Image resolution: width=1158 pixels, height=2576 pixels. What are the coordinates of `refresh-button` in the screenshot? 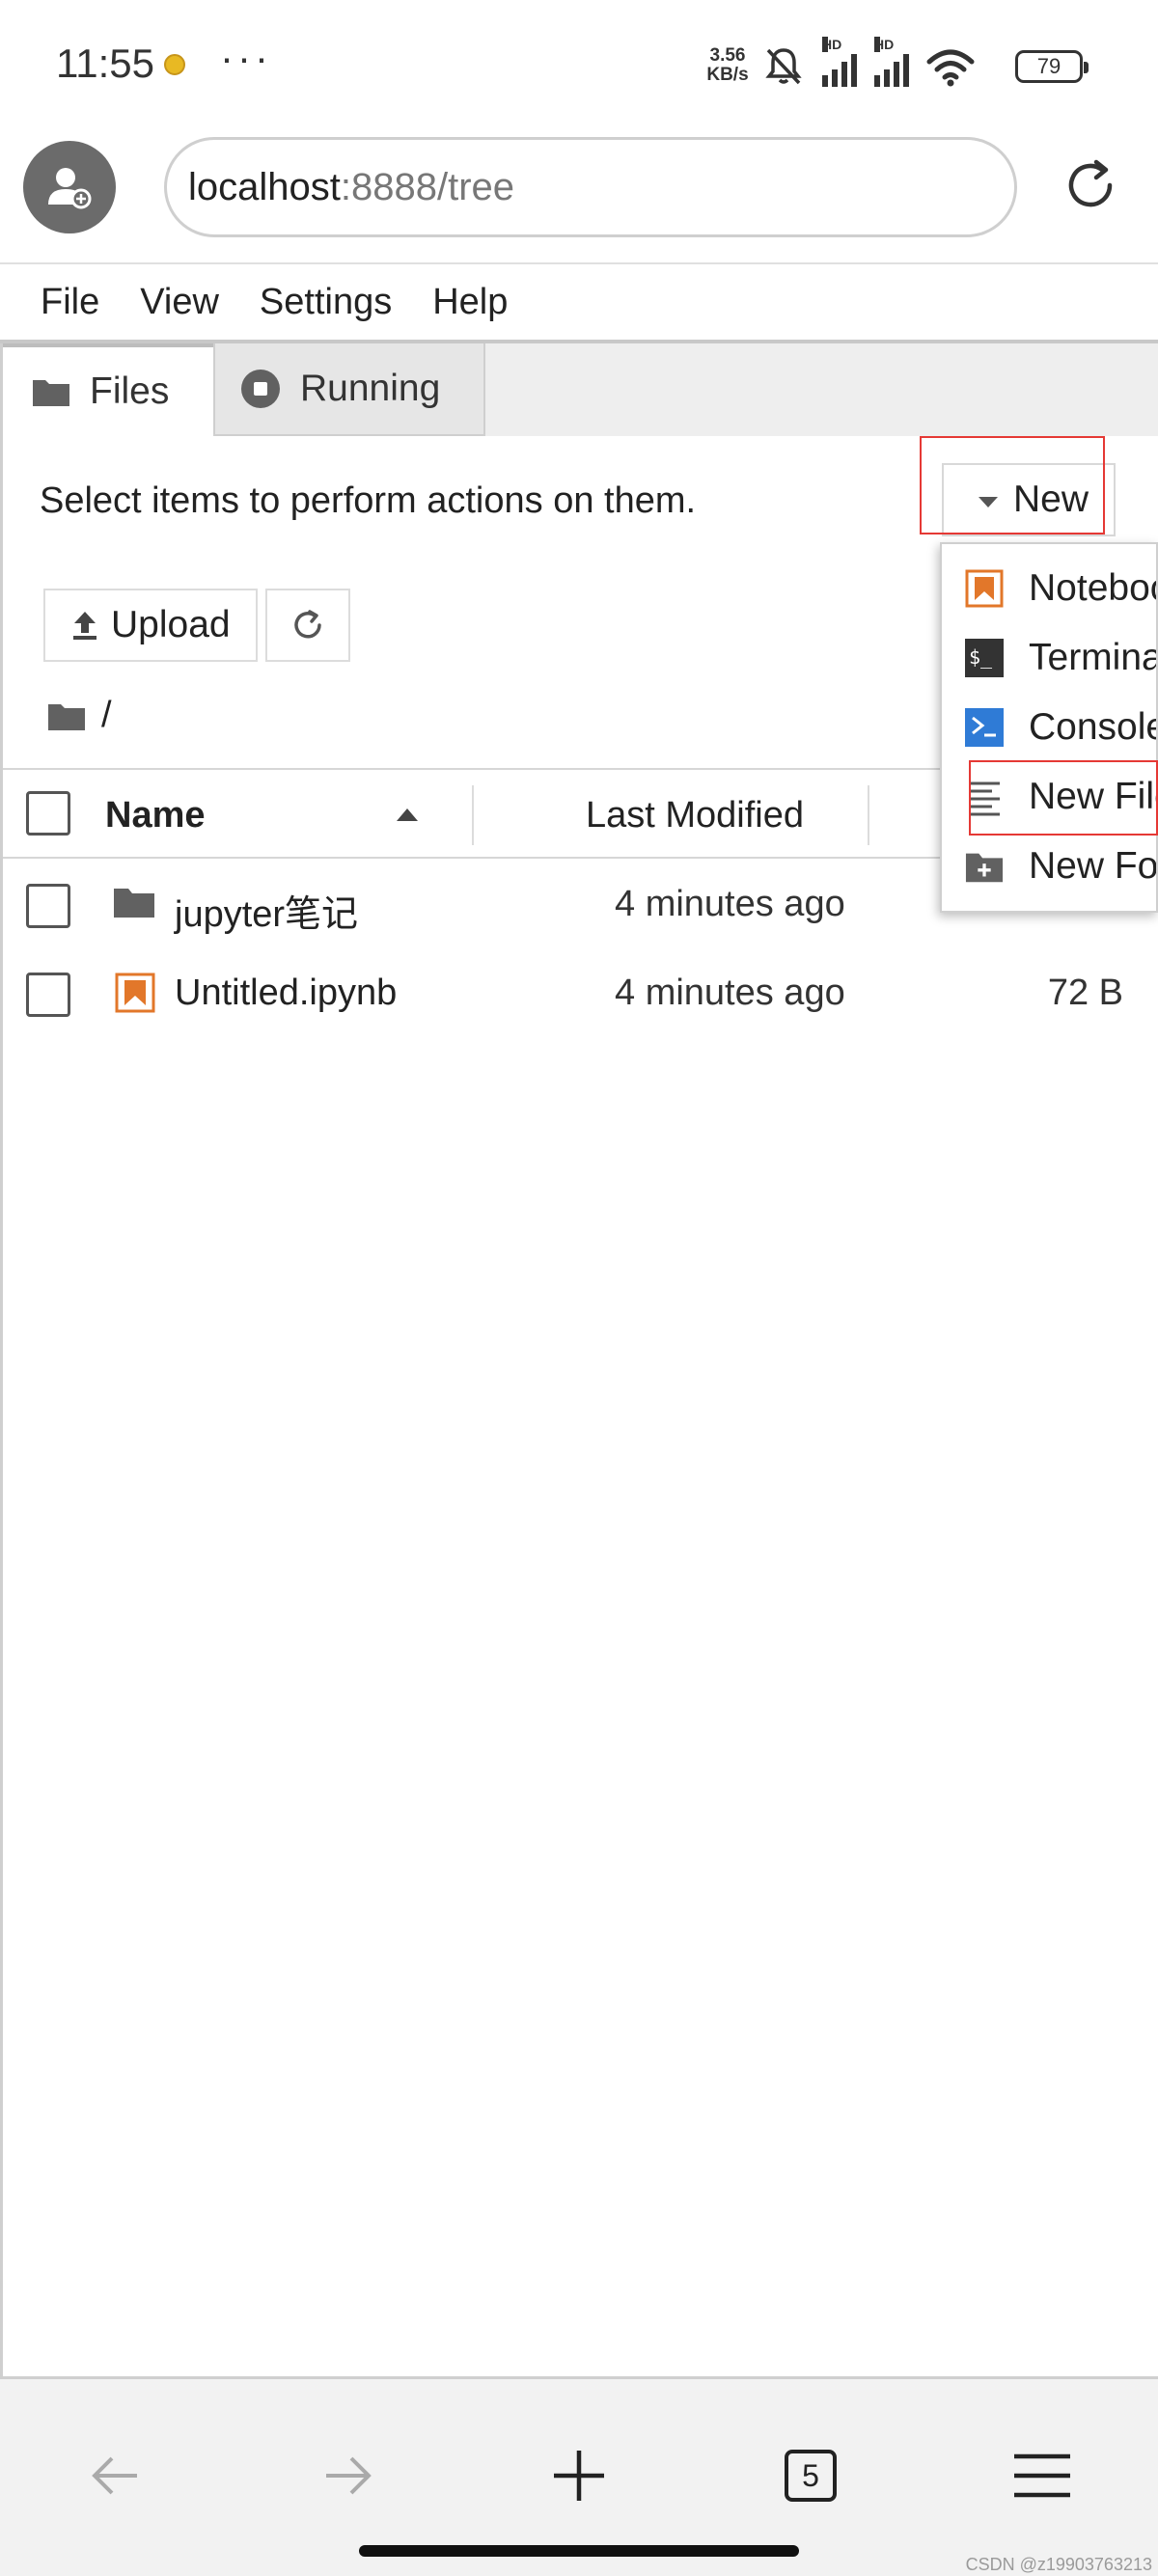 It's located at (307, 625).